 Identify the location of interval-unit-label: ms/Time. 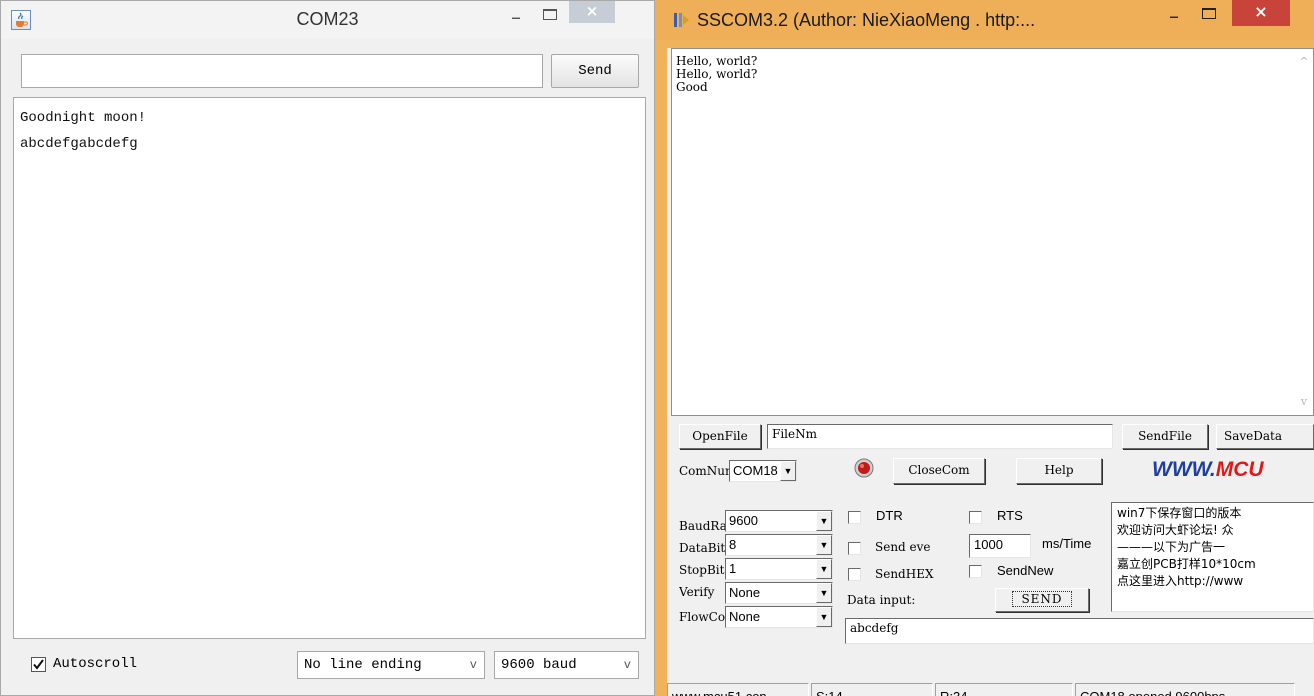
(1067, 543).